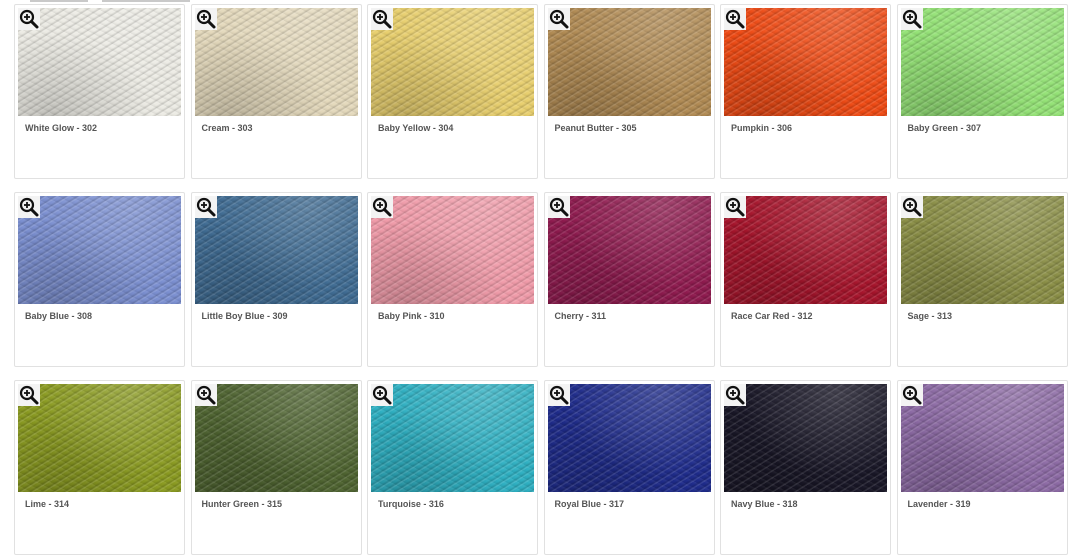 The image size is (1077, 555). Describe the element at coordinates (589, 504) in the screenshot. I see `swatch-label: Royal Blue - 317` at that location.